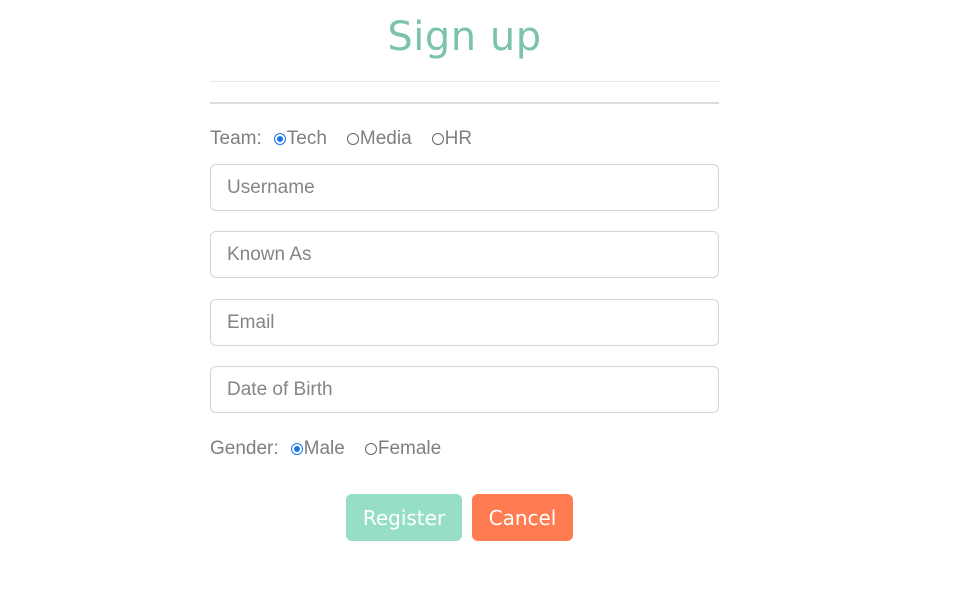  I want to click on date-of-birth-input, so click(464, 389).